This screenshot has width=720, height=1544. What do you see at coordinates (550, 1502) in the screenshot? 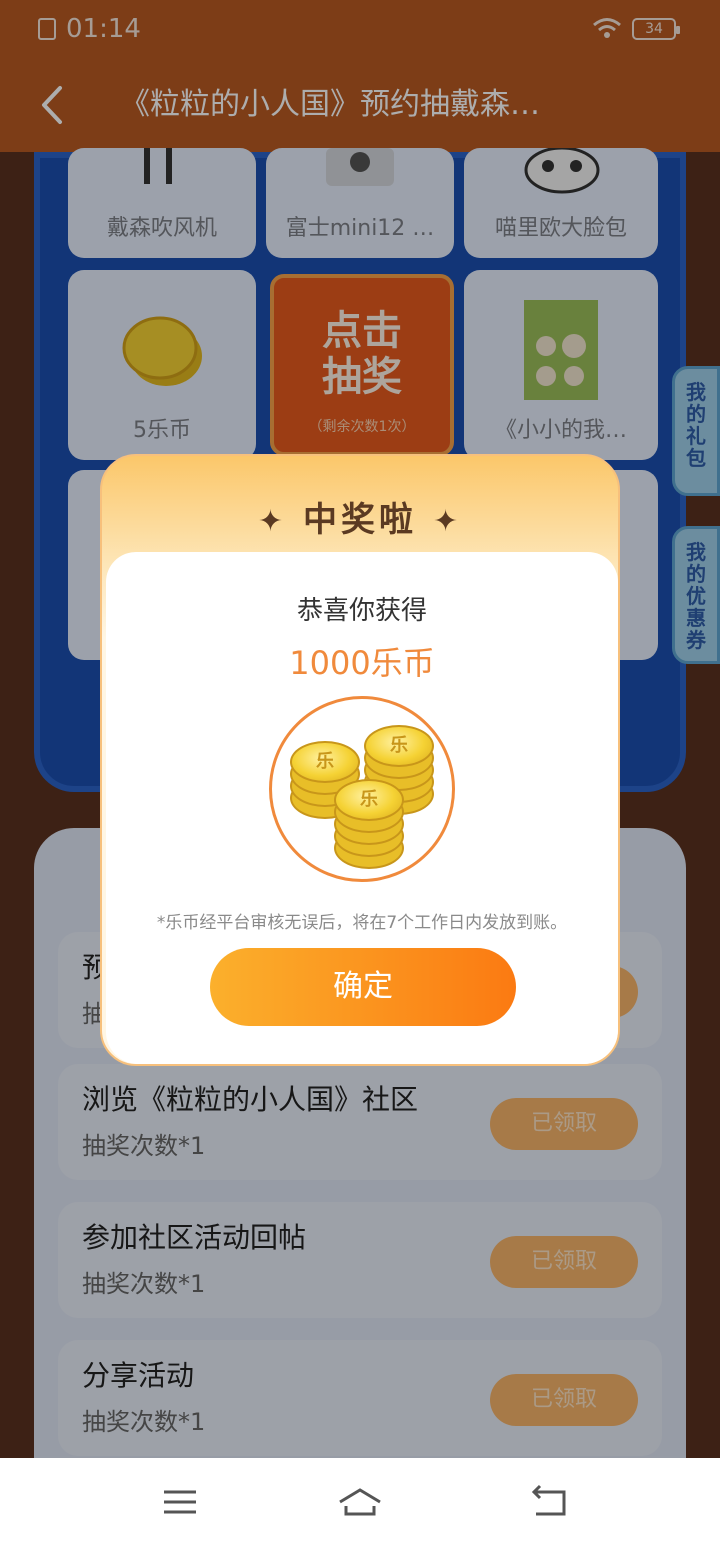
I see `back-icon` at bounding box center [550, 1502].